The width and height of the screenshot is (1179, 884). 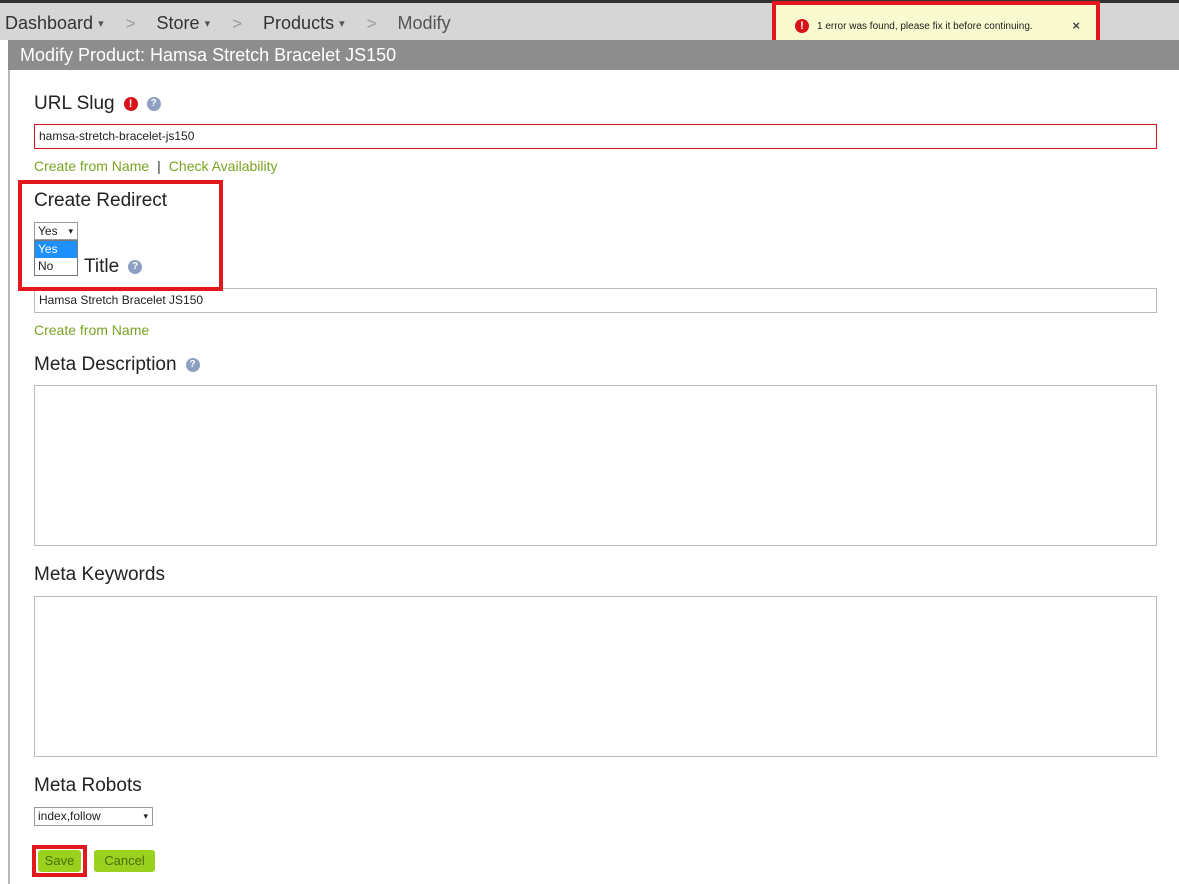 What do you see at coordinates (48, 231) in the screenshot?
I see `create-redirect-selected: Yes` at bounding box center [48, 231].